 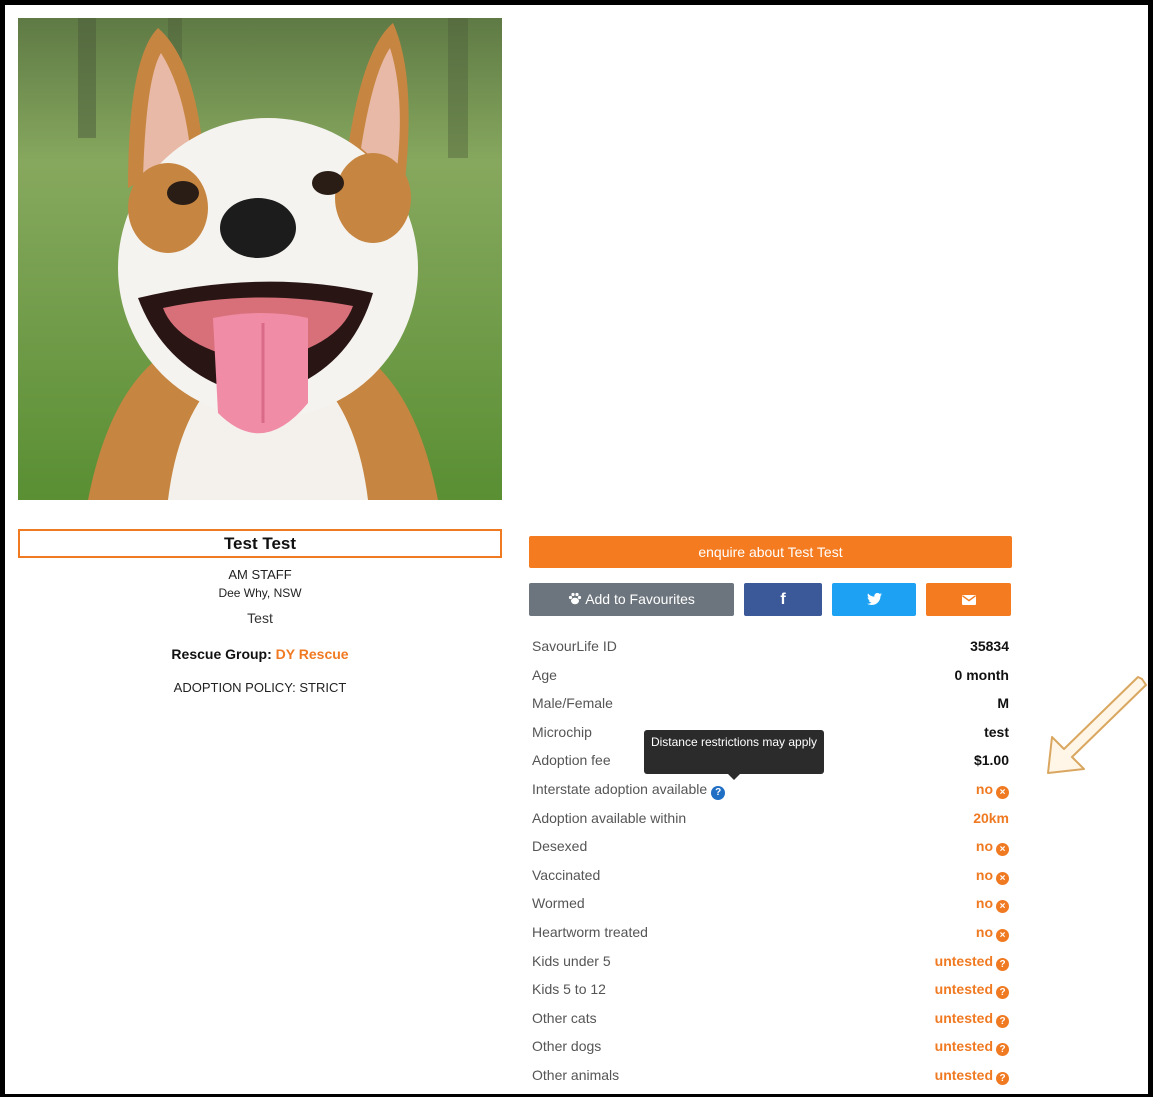 I want to click on twitter-share-button, so click(x=874, y=599).